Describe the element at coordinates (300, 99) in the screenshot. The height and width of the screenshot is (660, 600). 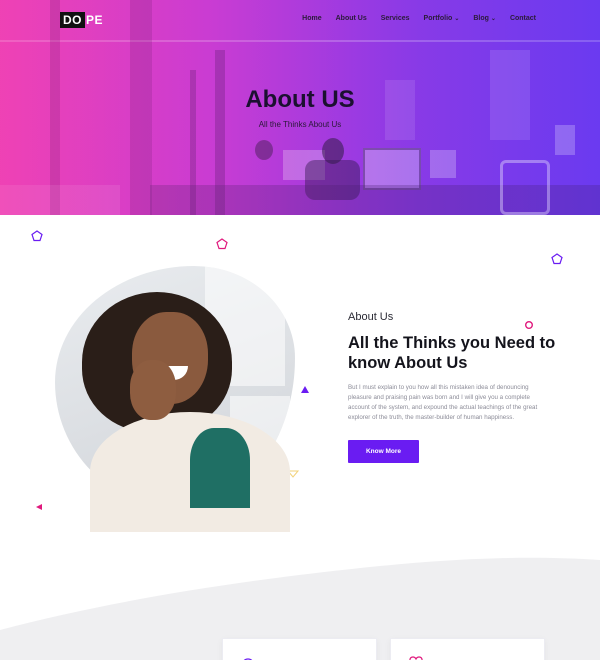
I see `page-title: About US` at that location.